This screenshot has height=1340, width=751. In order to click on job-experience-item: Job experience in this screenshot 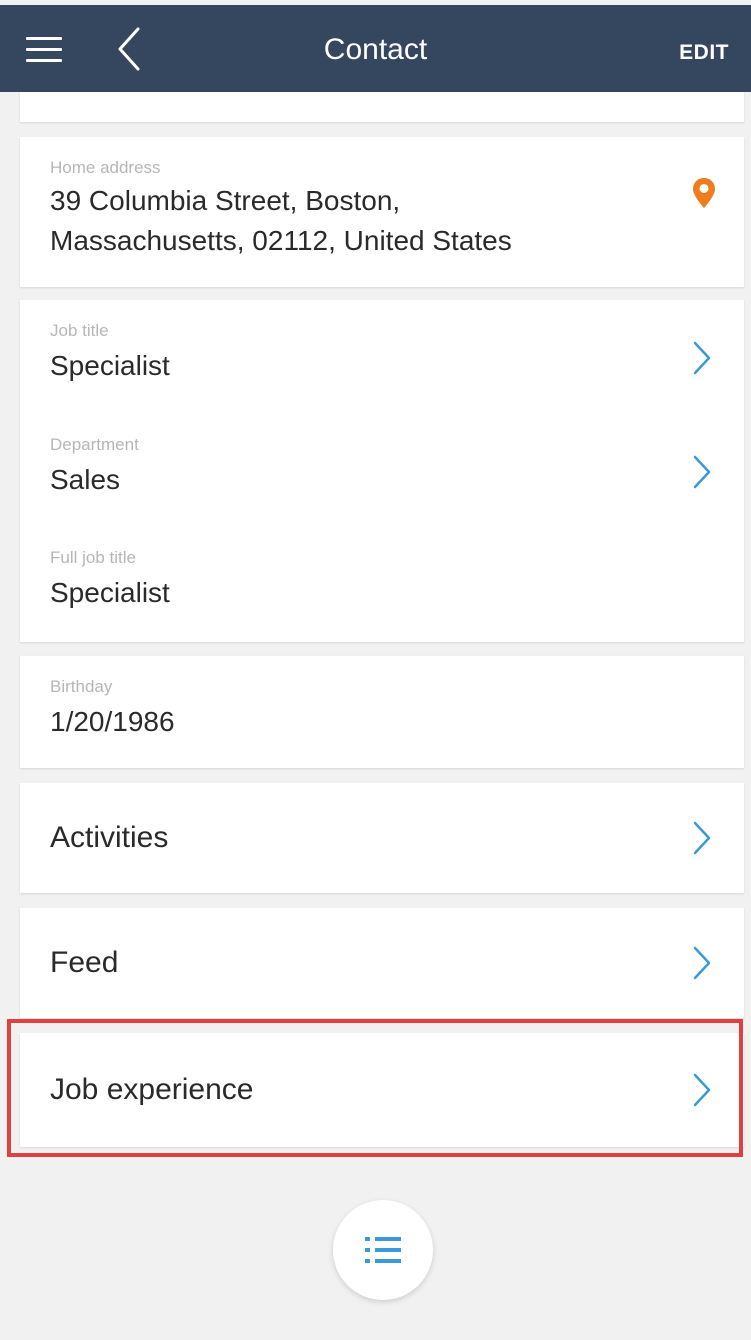, I will do `click(382, 1090)`.